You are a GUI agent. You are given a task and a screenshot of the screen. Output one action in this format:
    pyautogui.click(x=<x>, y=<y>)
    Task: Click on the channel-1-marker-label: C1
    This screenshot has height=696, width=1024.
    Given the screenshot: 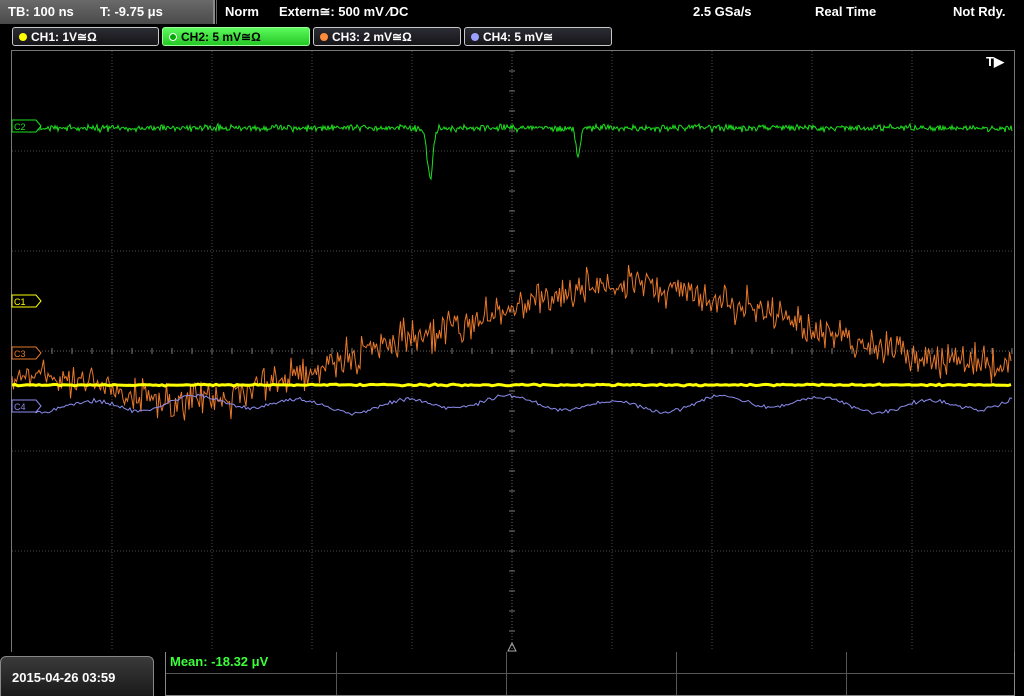 What is the action you would take?
    pyautogui.click(x=20, y=302)
    